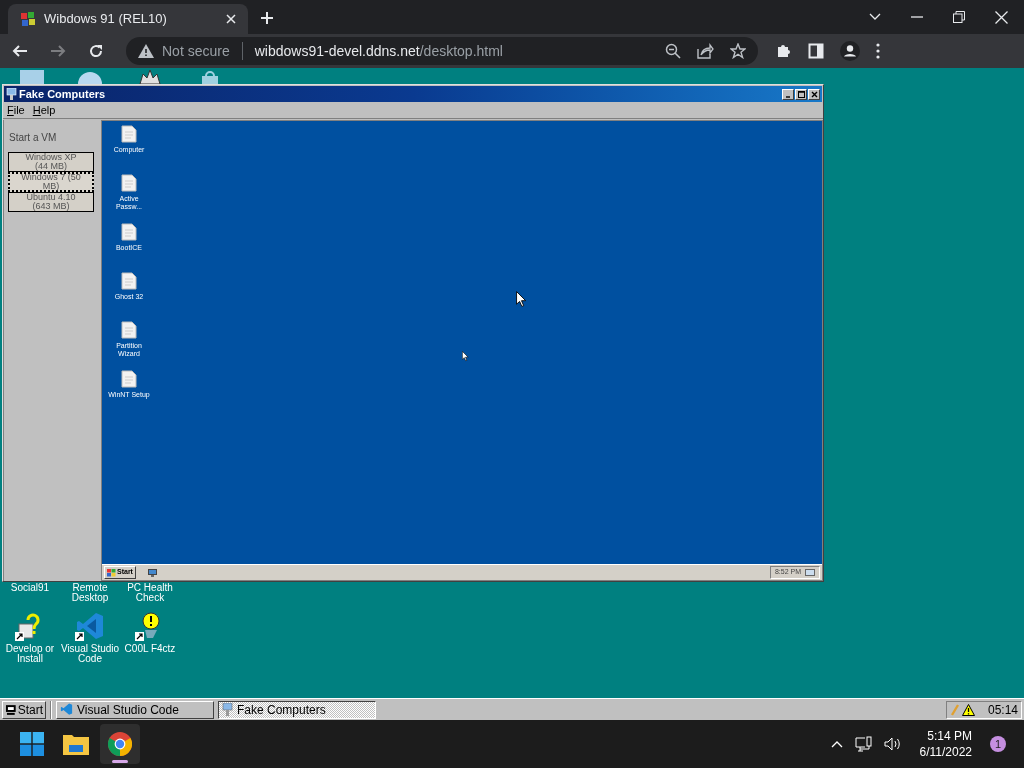 This screenshot has width=1024, height=768. What do you see at coordinates (16, 110) in the screenshot?
I see `menu-item: File` at bounding box center [16, 110].